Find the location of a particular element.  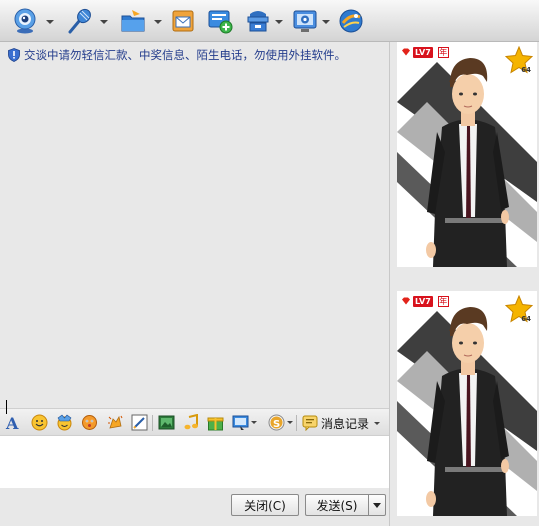

chat-history-icon is located at coordinates (310, 423).